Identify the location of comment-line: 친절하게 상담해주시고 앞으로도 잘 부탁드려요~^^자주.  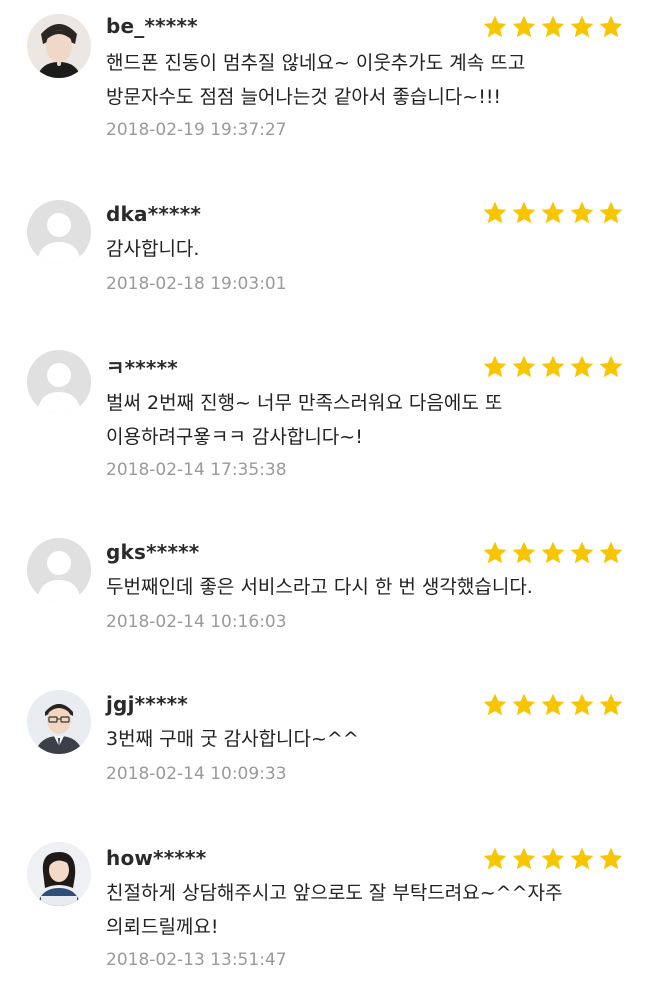
(334, 893).